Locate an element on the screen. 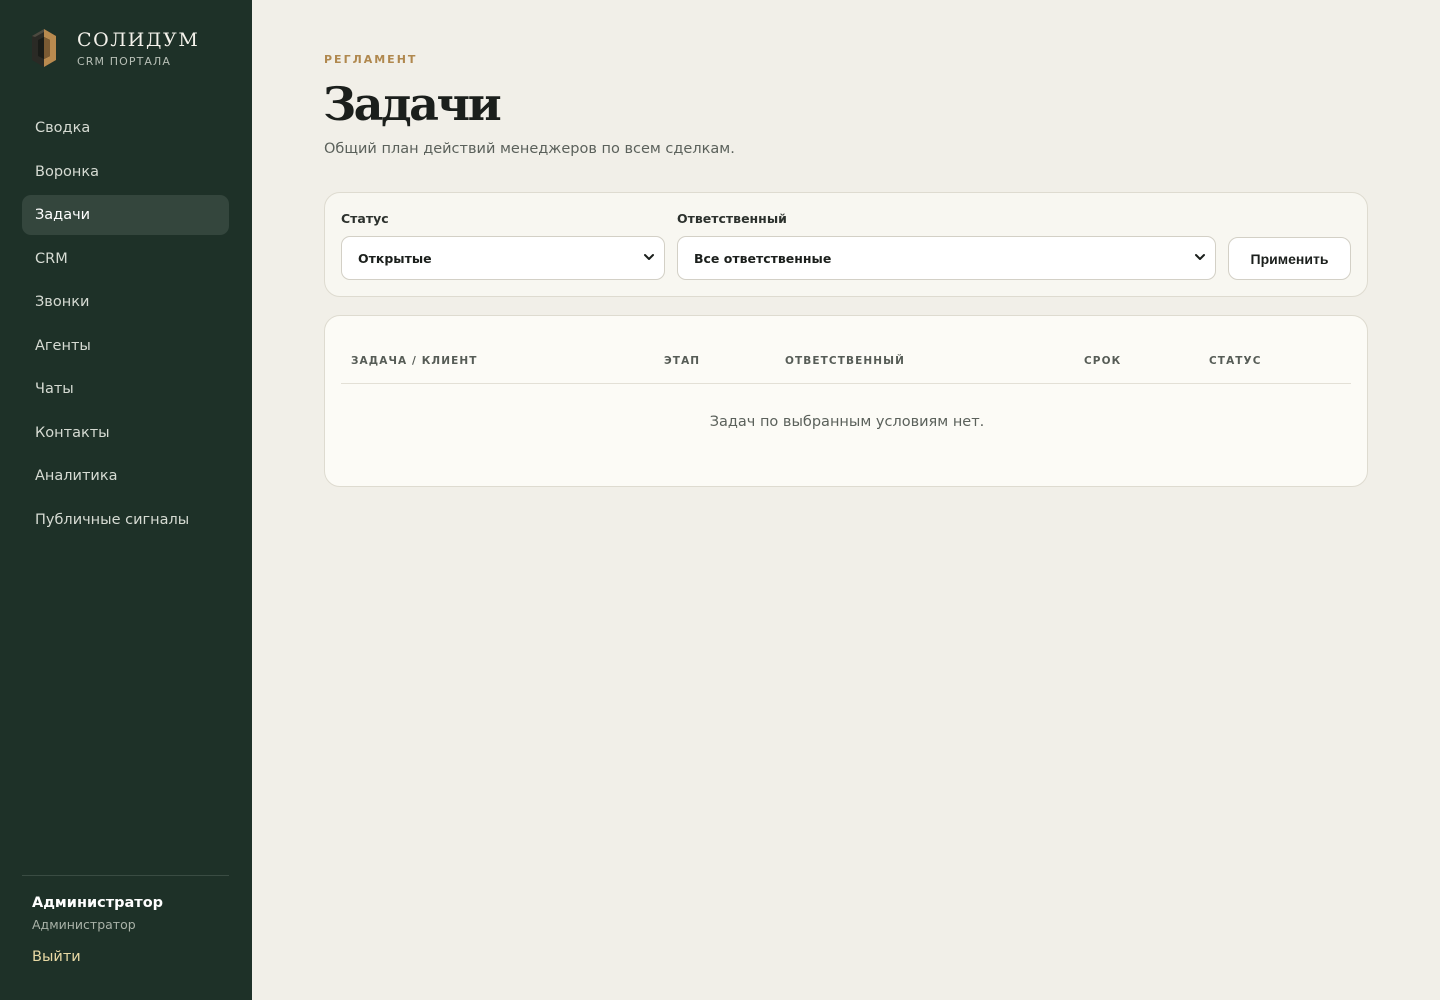 This screenshot has height=1000, width=1440. brand: СОЛИДУМ CRM ПОРТАЛА is located at coordinates (114, 48).